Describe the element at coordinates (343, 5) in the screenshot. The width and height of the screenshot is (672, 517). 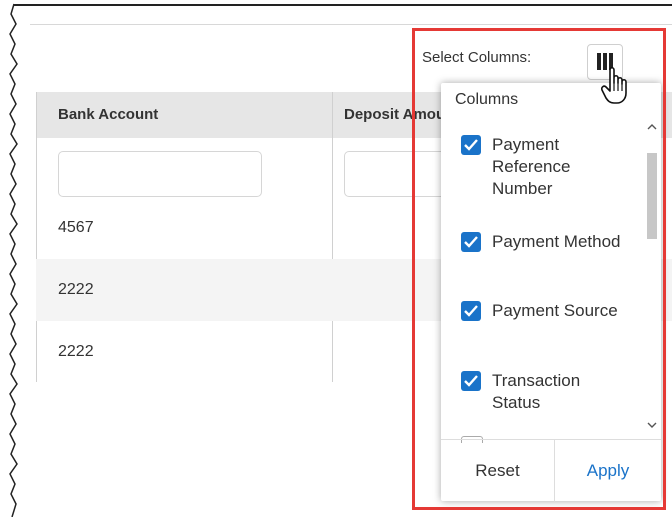
I see `frame-top-border` at that location.